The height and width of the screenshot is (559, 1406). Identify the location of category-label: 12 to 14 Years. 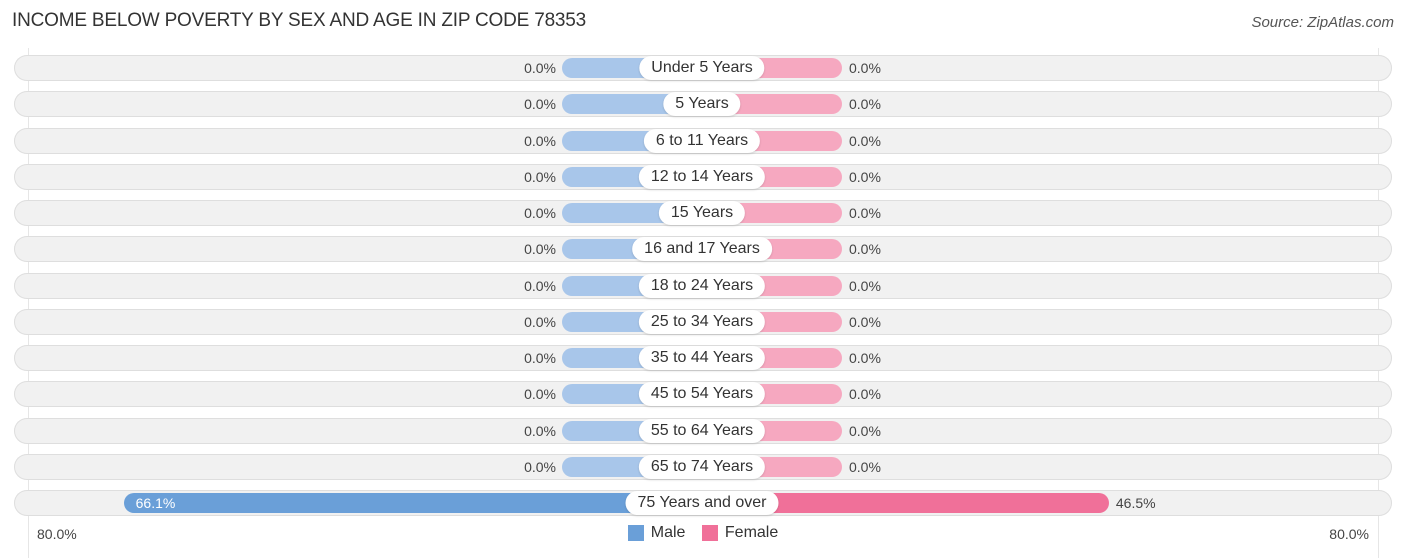
(702, 176).